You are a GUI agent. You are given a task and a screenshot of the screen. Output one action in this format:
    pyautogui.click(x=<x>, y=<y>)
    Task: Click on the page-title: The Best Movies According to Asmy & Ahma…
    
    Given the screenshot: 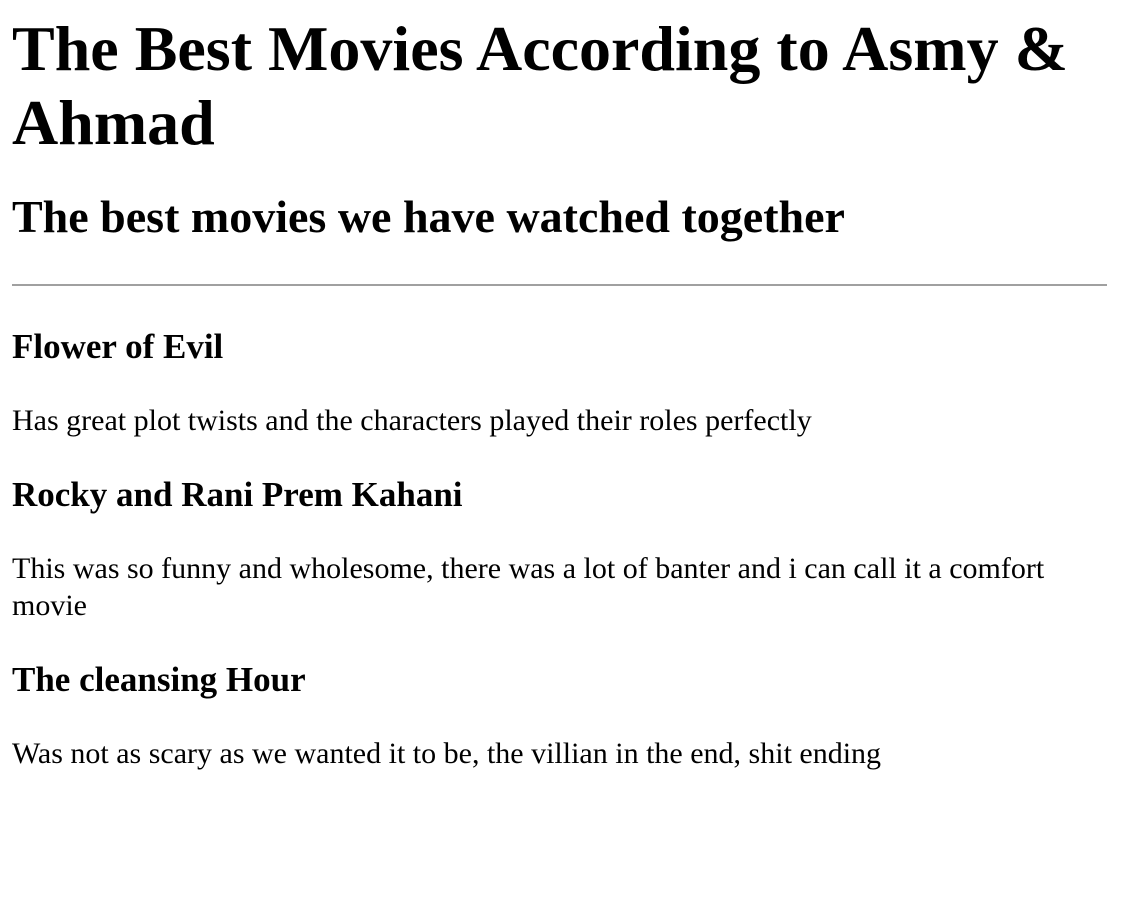 What is the action you would take?
    pyautogui.click(x=540, y=85)
    